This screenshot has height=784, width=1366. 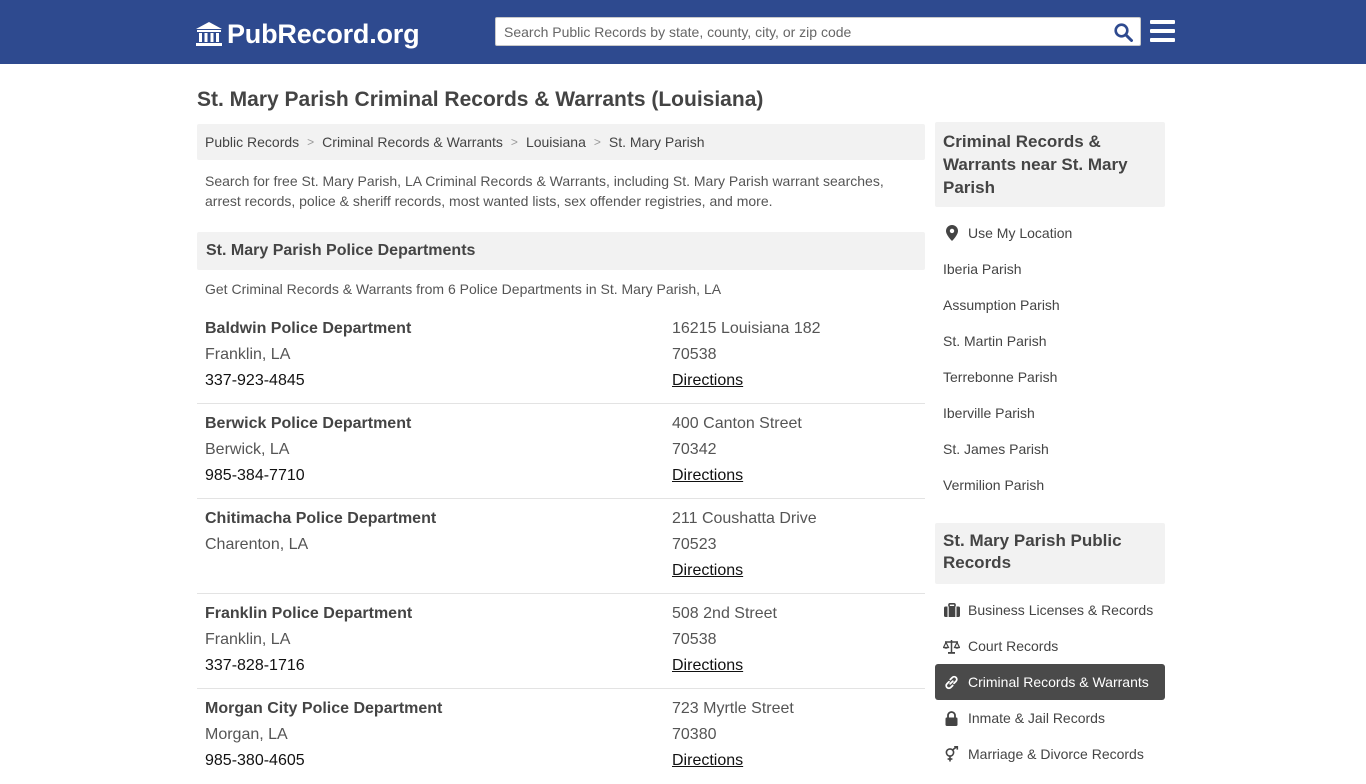 What do you see at coordinates (321, 518) in the screenshot?
I see `department-name: Chitimacha Police Department` at bounding box center [321, 518].